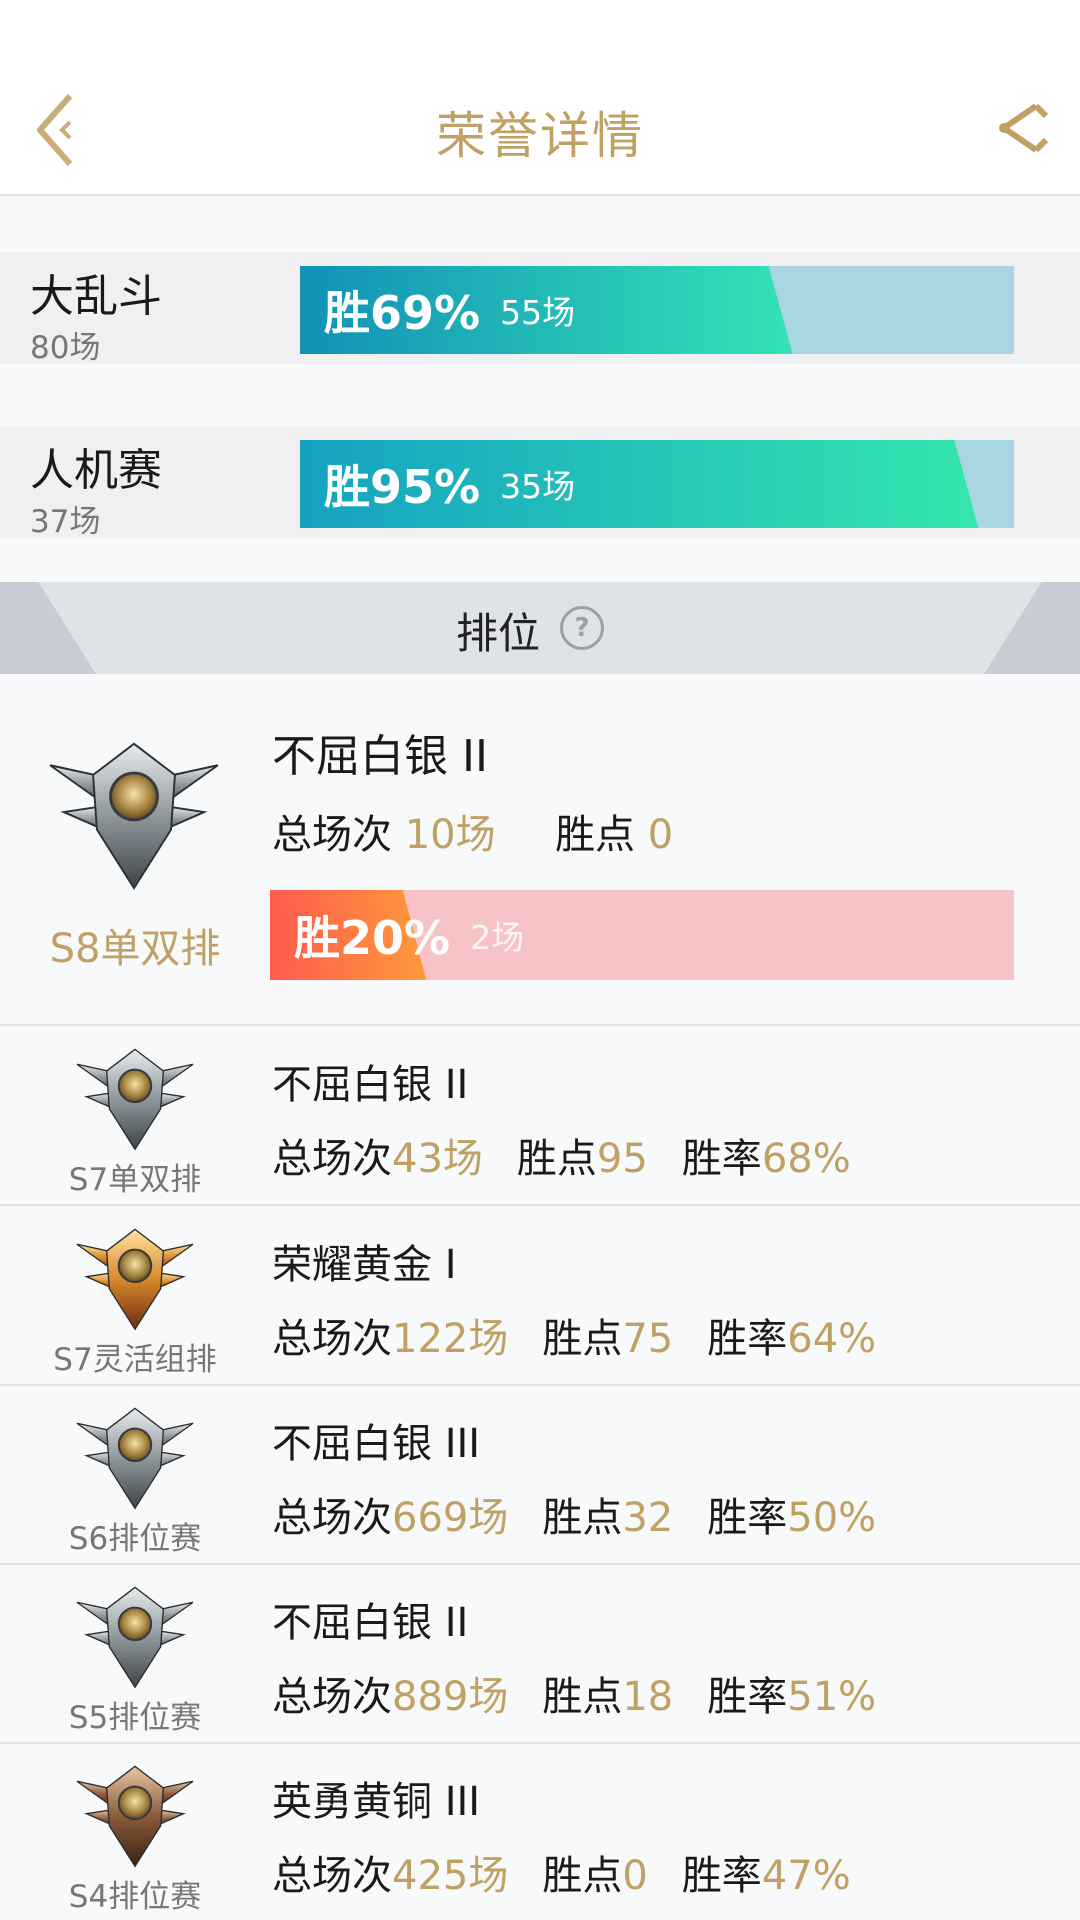 This screenshot has width=1080, height=1920. I want to click on mode-name: 人机赛, so click(96, 470).